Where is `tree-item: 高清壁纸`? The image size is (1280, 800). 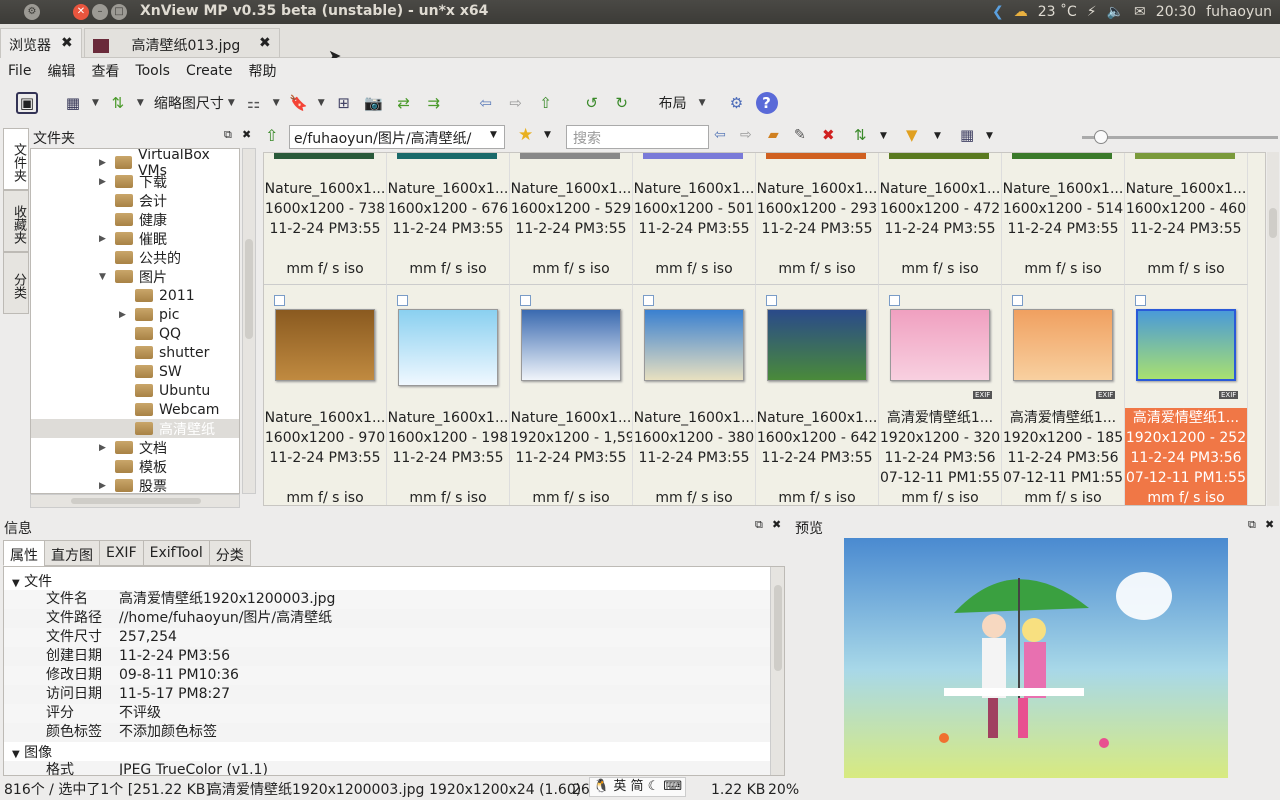 tree-item: 高清壁纸 is located at coordinates (135, 428).